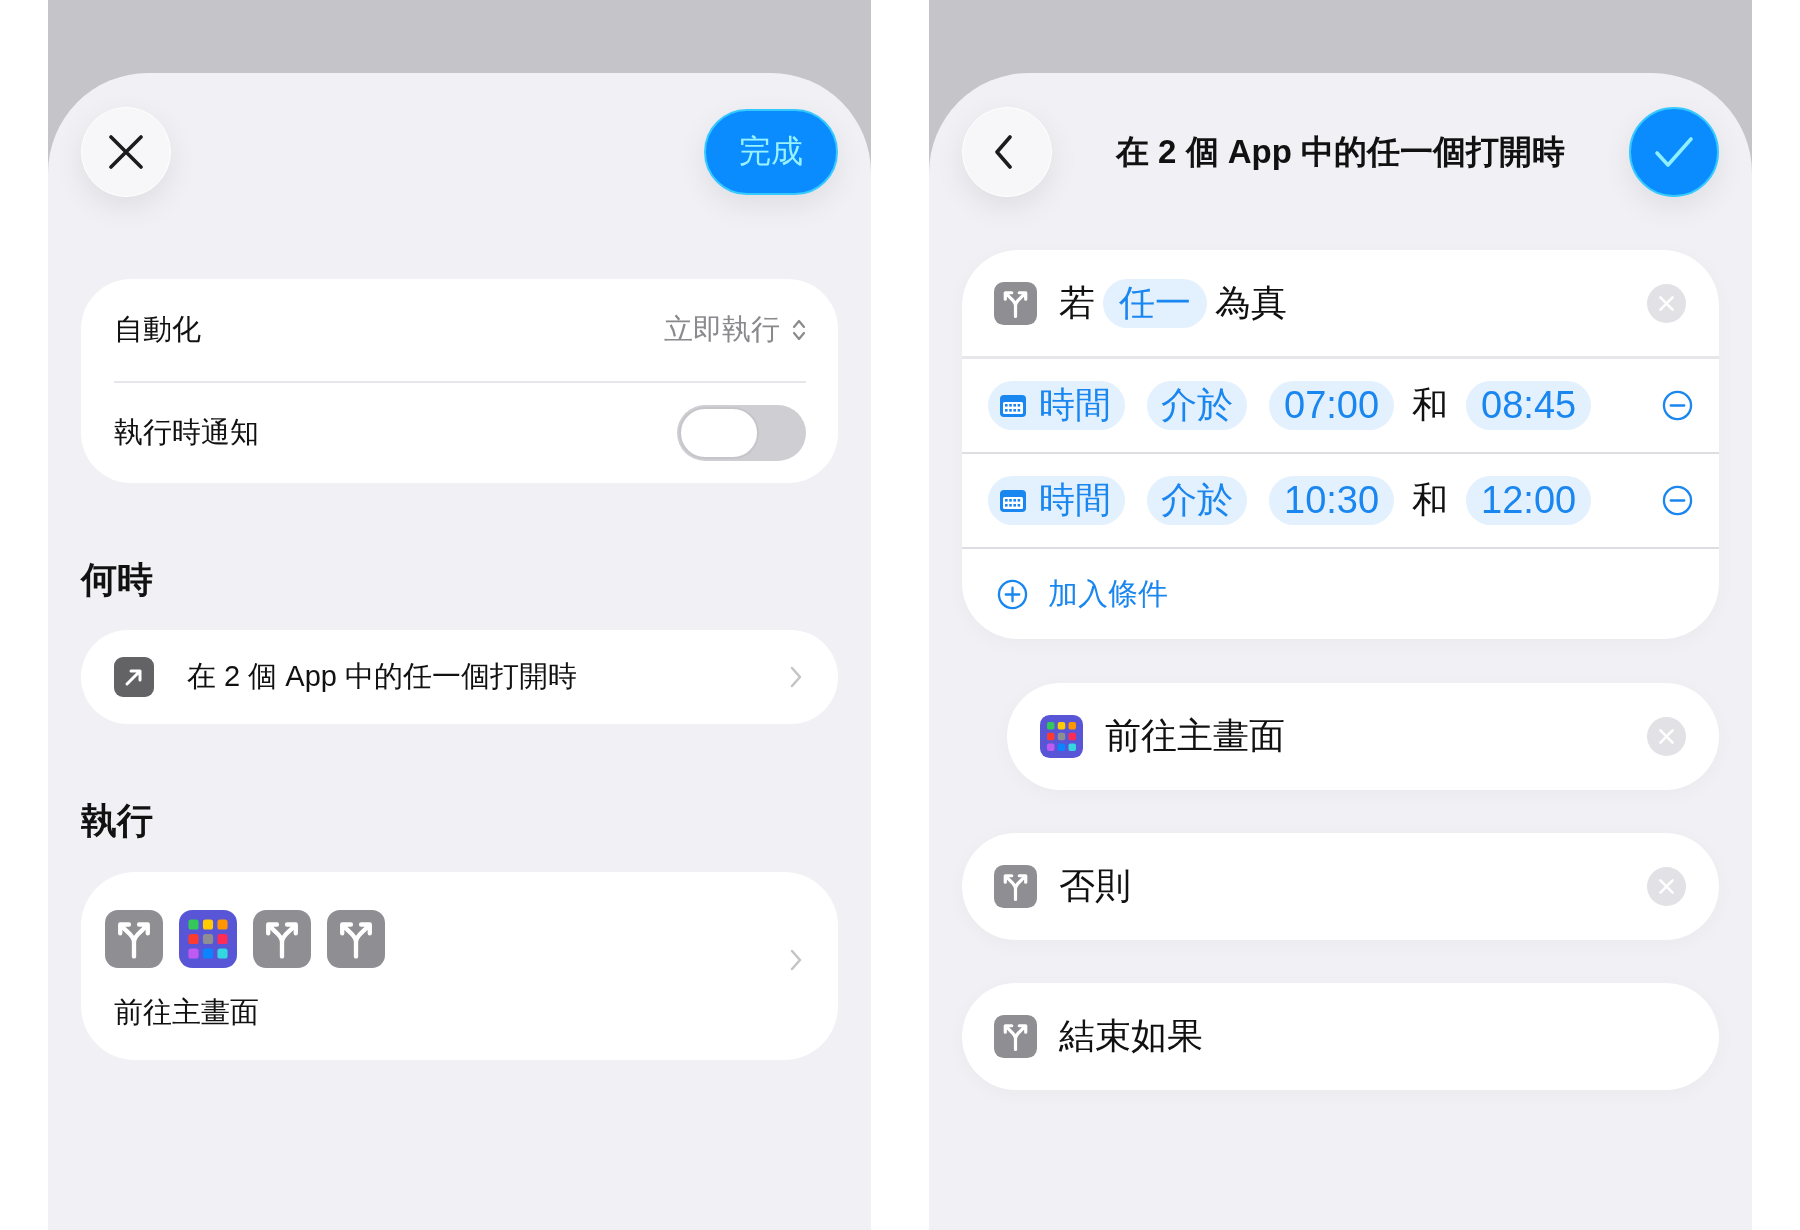 The width and height of the screenshot is (1800, 1230). What do you see at coordinates (1095, 886) in the screenshot?
I see `action-label: 否則` at bounding box center [1095, 886].